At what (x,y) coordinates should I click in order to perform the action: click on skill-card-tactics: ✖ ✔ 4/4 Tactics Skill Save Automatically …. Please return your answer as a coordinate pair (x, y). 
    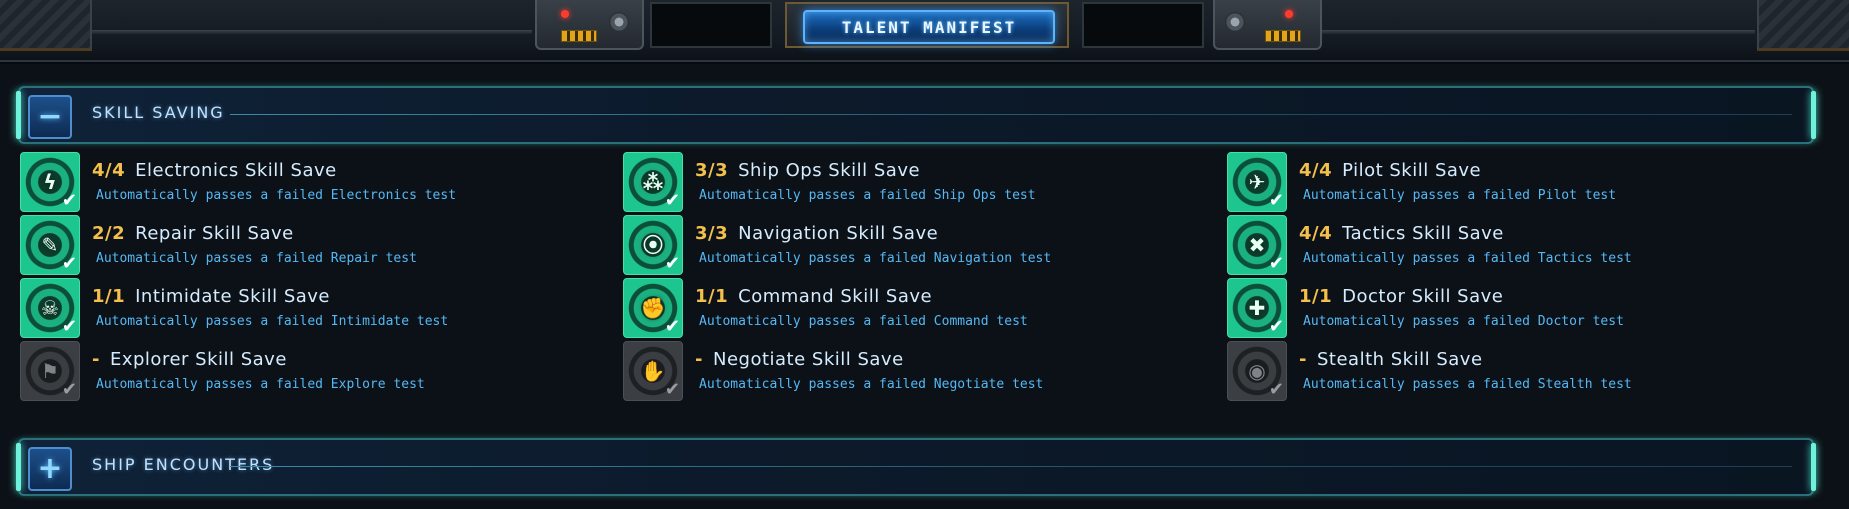
    Looking at the image, I should click on (1507, 245).